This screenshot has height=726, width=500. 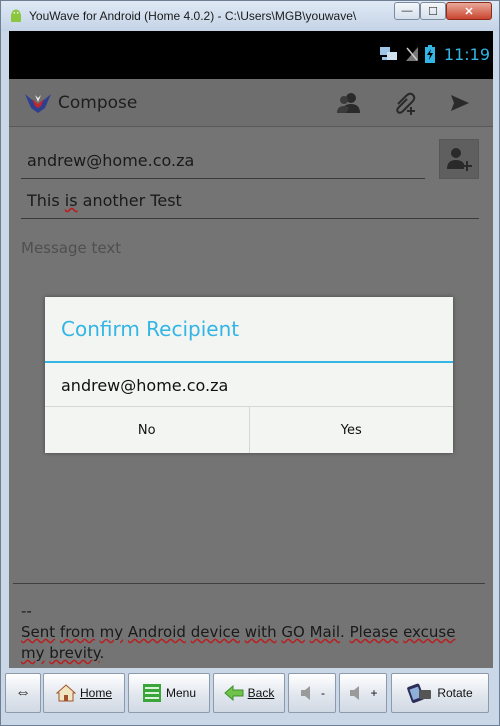 I want to click on rotate-device-icon, so click(x=419, y=693).